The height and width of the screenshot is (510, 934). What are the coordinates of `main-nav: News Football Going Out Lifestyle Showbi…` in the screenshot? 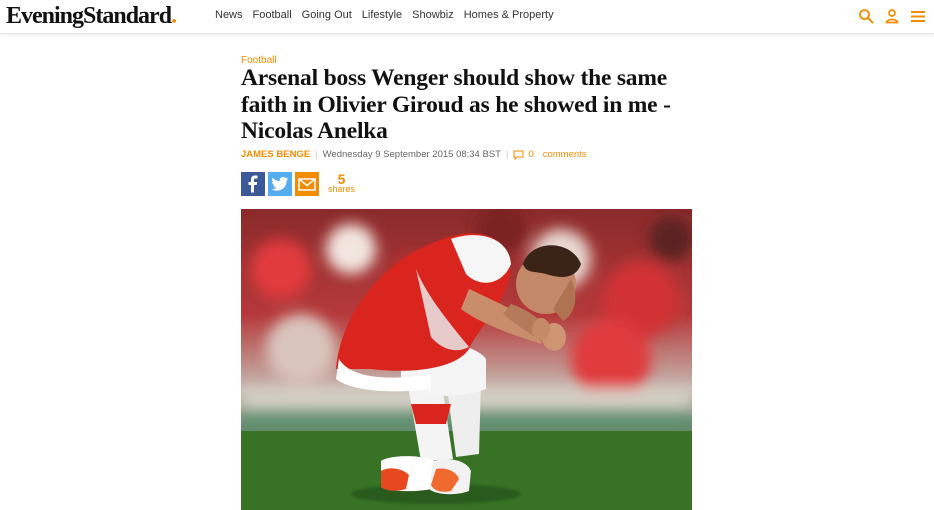 It's located at (384, 15).